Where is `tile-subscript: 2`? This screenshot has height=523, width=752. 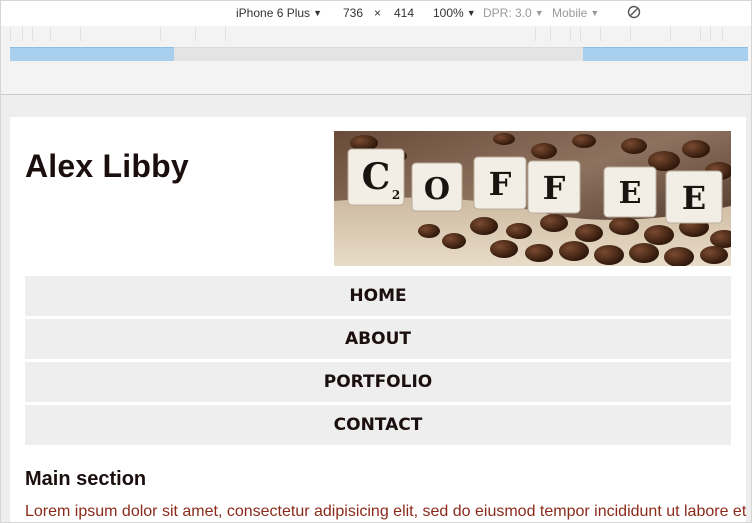 tile-subscript: 2 is located at coordinates (396, 195).